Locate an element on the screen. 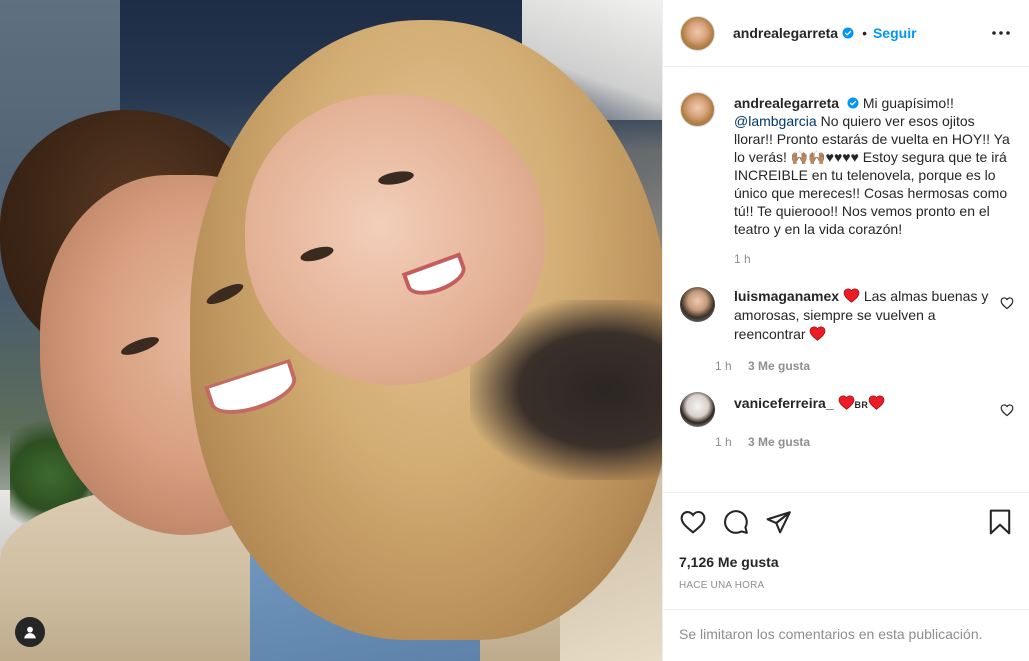  author-avatar is located at coordinates (697, 33).